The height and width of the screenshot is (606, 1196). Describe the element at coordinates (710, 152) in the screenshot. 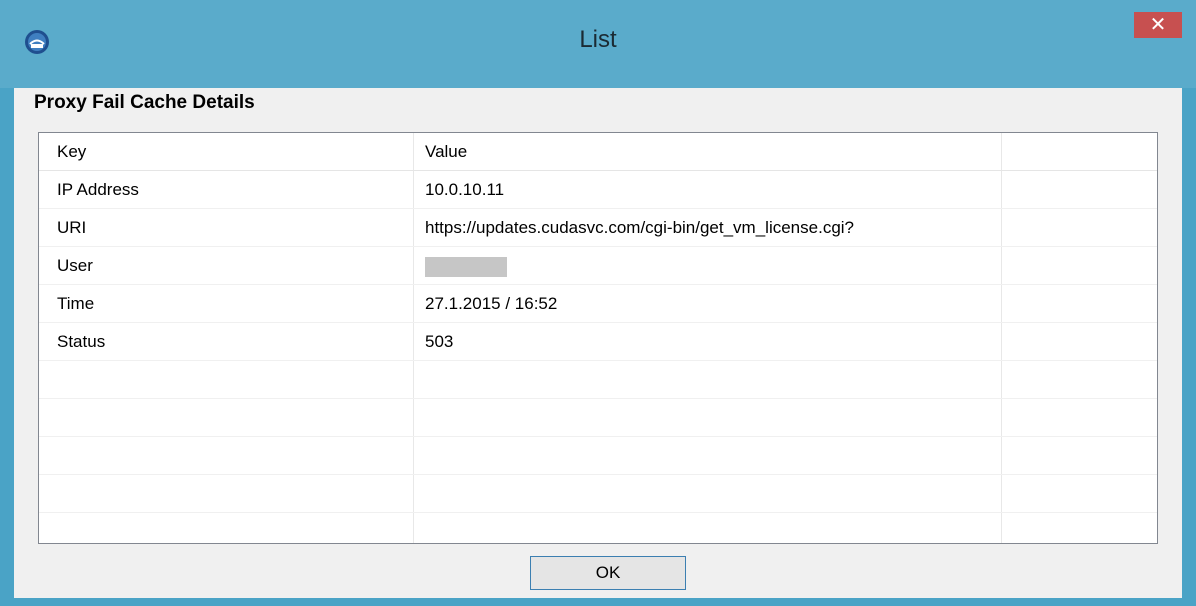

I see `column-header-value: Value` at that location.